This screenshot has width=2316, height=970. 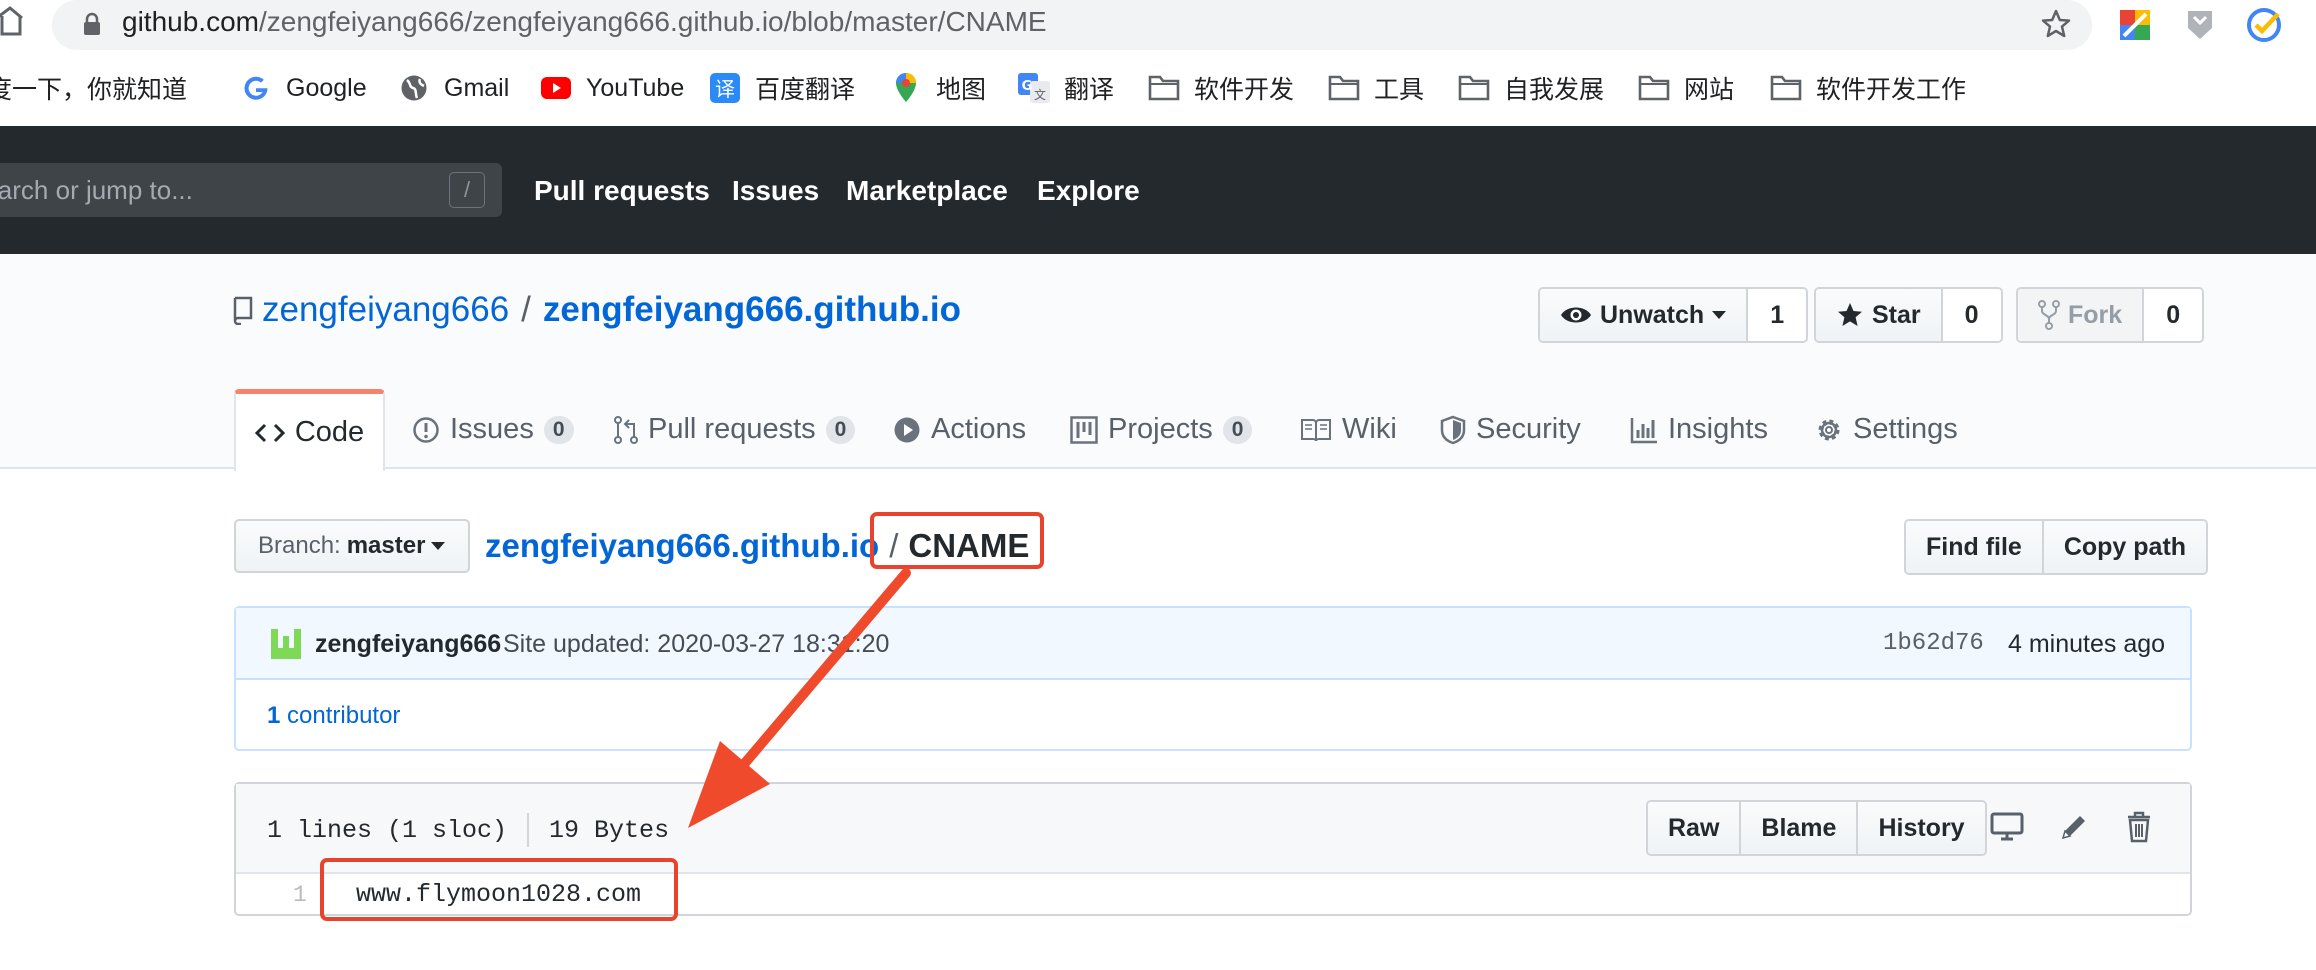 What do you see at coordinates (682, 546) in the screenshot?
I see `breadcrumb-root-link: zengfeiyang666.github.io` at bounding box center [682, 546].